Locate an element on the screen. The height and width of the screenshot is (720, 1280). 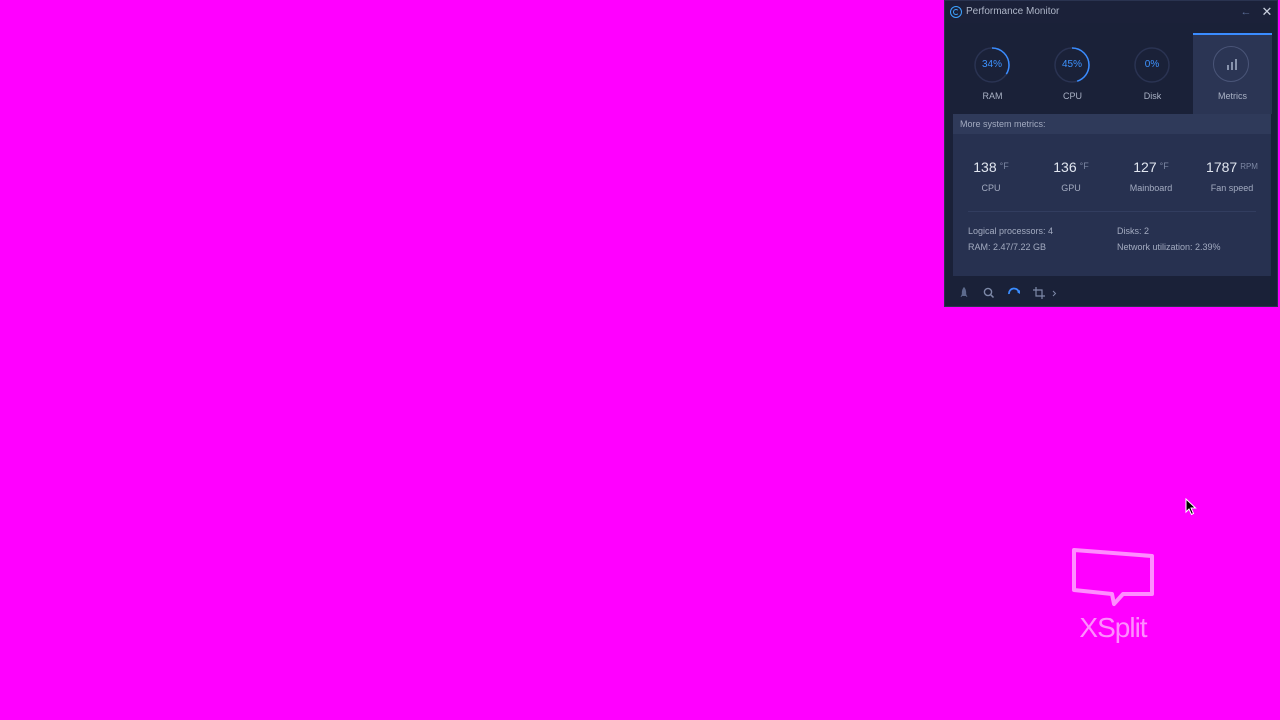
tab-metrics-label: Metrics is located at coordinates (1232, 96).